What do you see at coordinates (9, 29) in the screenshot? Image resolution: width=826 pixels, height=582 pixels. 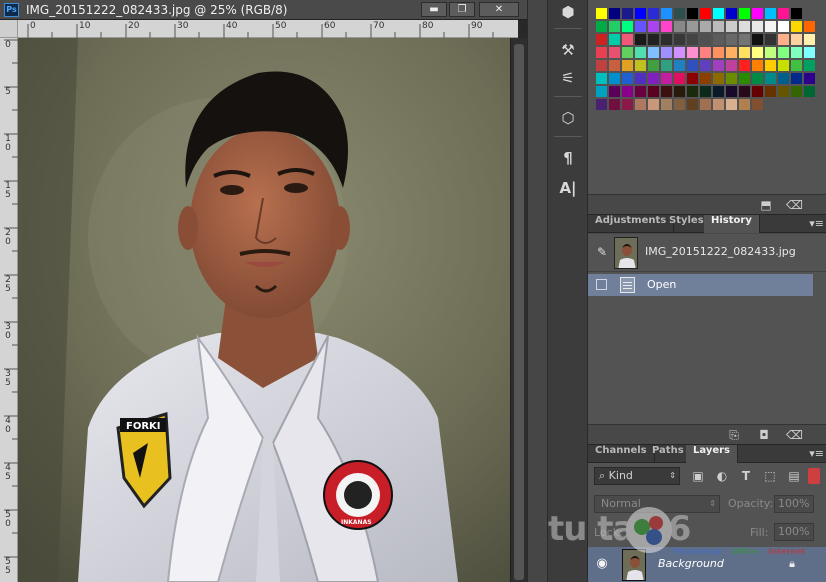 I see `ruler-origin` at bounding box center [9, 29].